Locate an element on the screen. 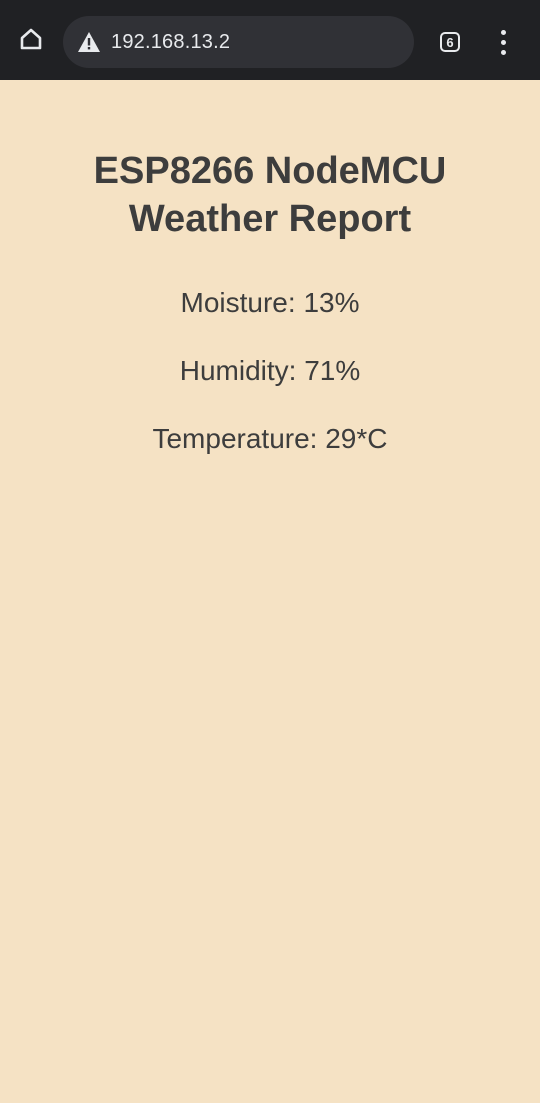 Image resolution: width=540 pixels, height=1103 pixels. browser-toolbar: 192.168.13.2 6 is located at coordinates (270, 40).